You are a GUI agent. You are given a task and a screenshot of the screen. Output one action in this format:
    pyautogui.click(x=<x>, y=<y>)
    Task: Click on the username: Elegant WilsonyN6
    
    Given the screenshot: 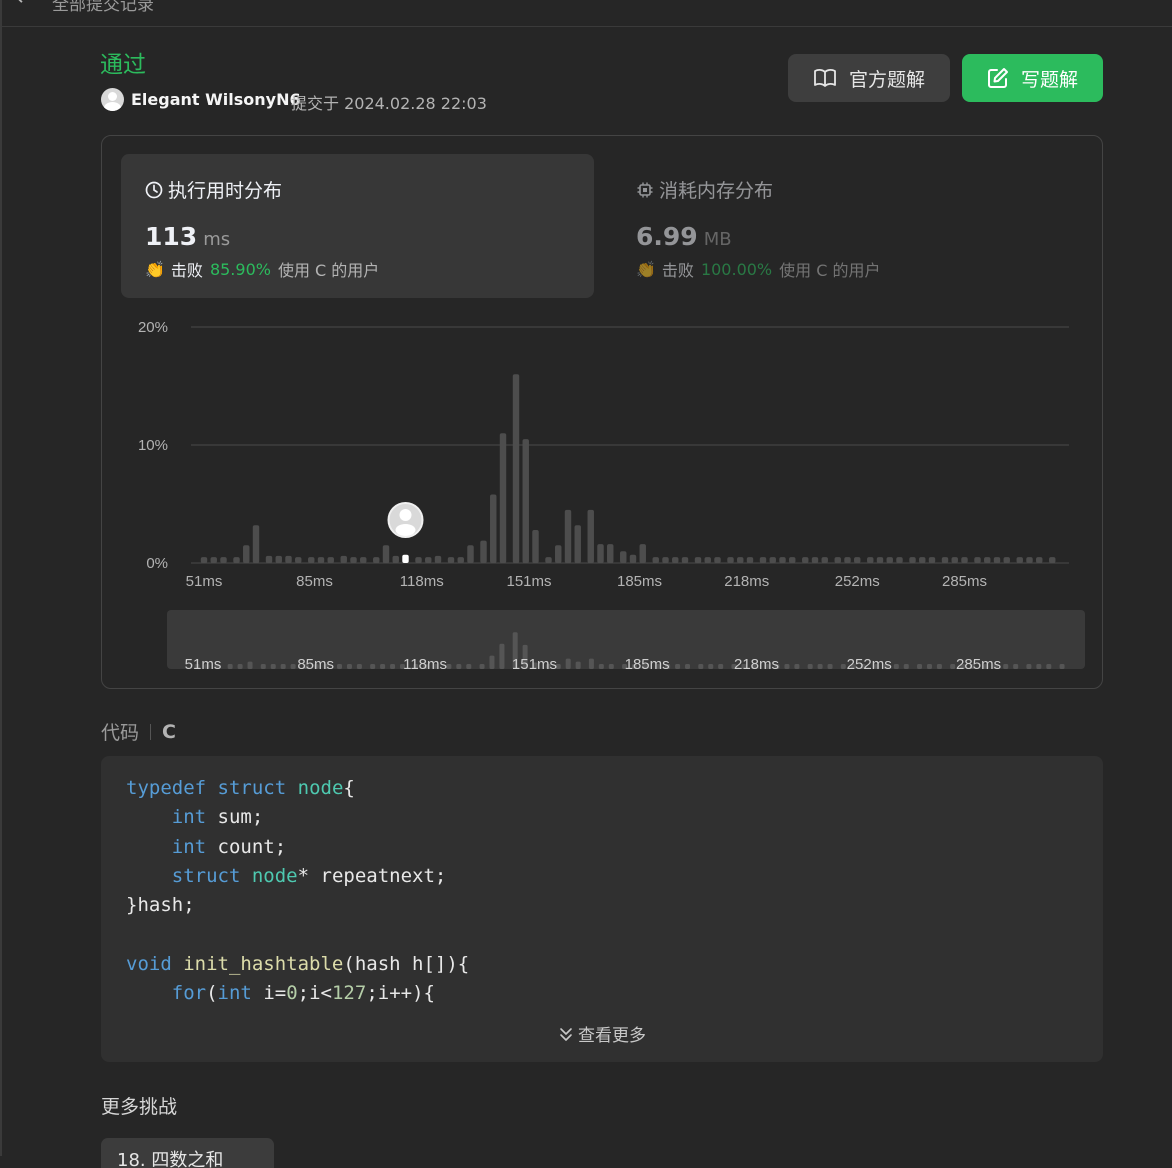 What is the action you would take?
    pyautogui.click(x=216, y=99)
    